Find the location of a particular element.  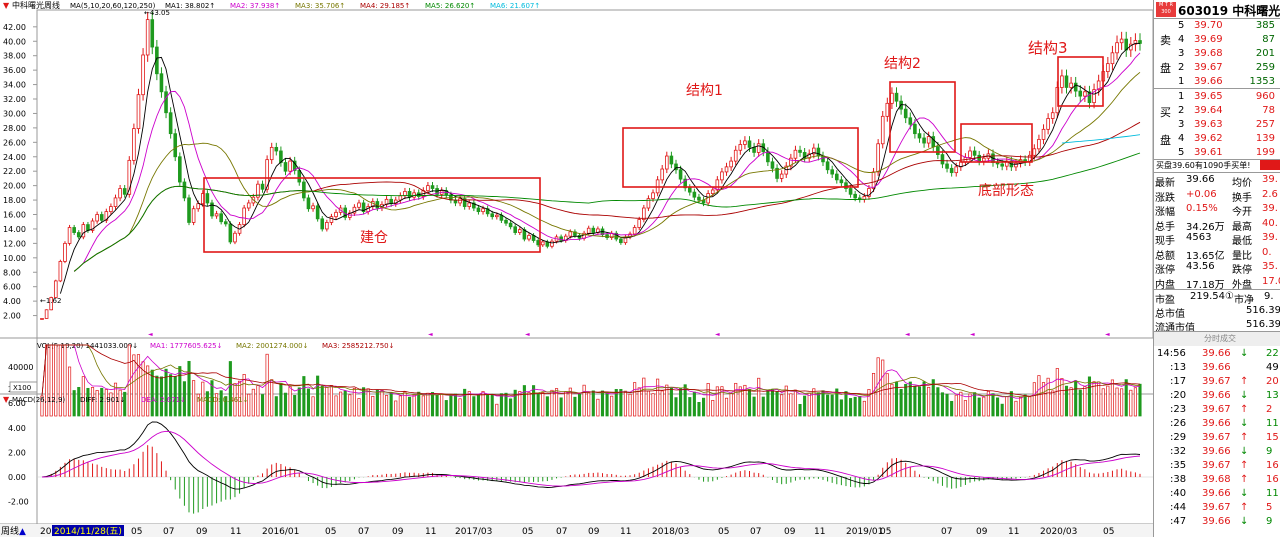

x-tick: 07 is located at coordinates (168, 532).